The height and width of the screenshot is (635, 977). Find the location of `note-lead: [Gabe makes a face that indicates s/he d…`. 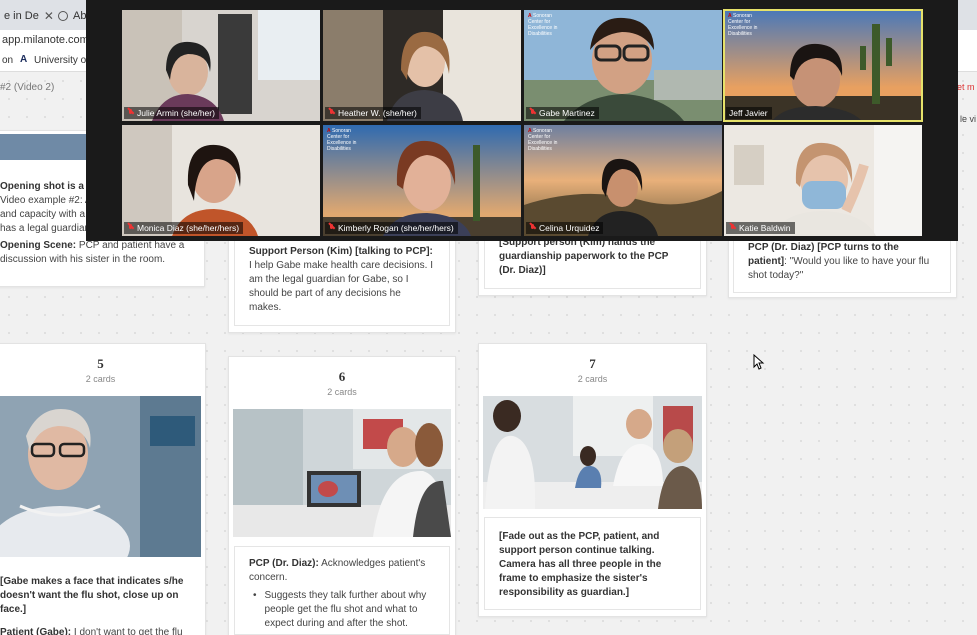

note-lead: [Gabe makes a face that indicates s/he d… is located at coordinates (92, 595).